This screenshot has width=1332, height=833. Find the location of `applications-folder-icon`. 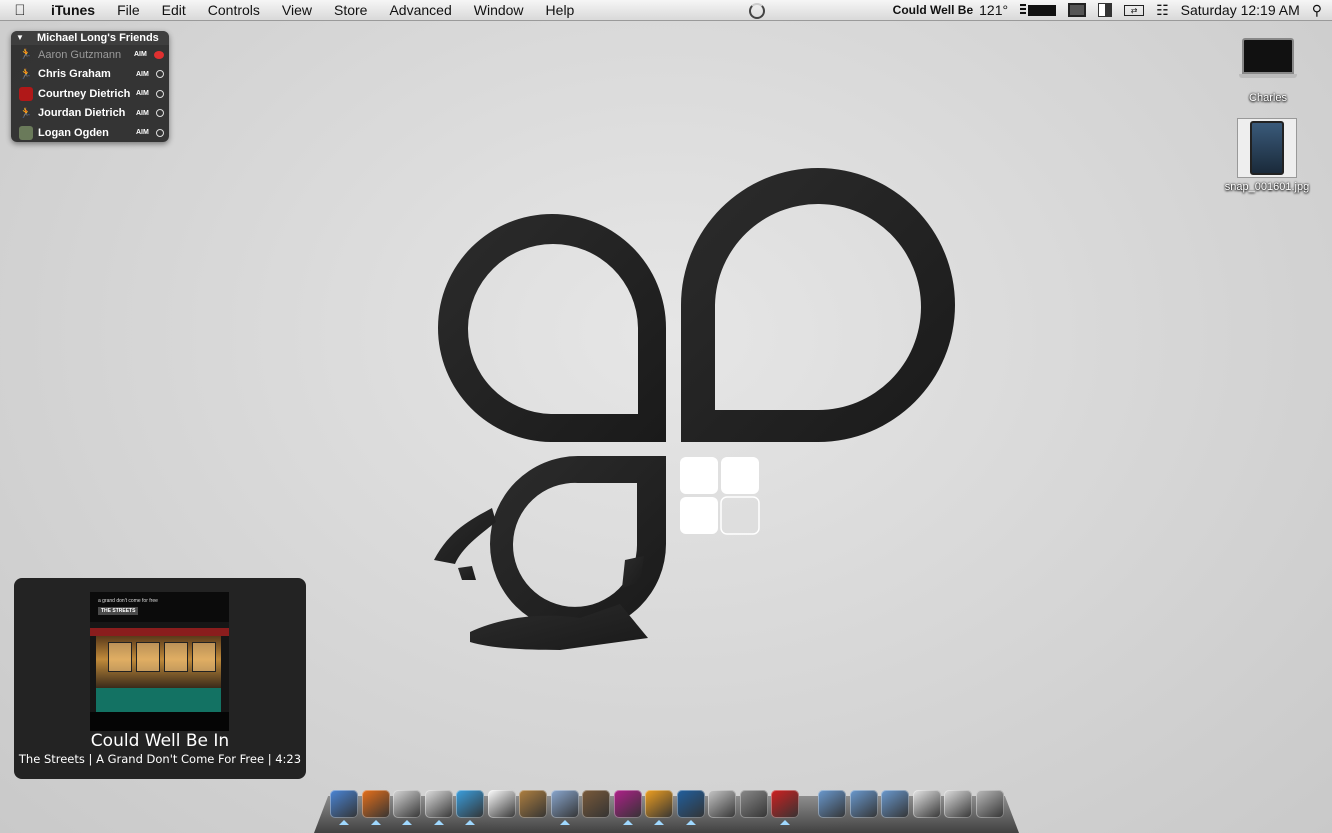

applications-folder-icon is located at coordinates (863, 804).